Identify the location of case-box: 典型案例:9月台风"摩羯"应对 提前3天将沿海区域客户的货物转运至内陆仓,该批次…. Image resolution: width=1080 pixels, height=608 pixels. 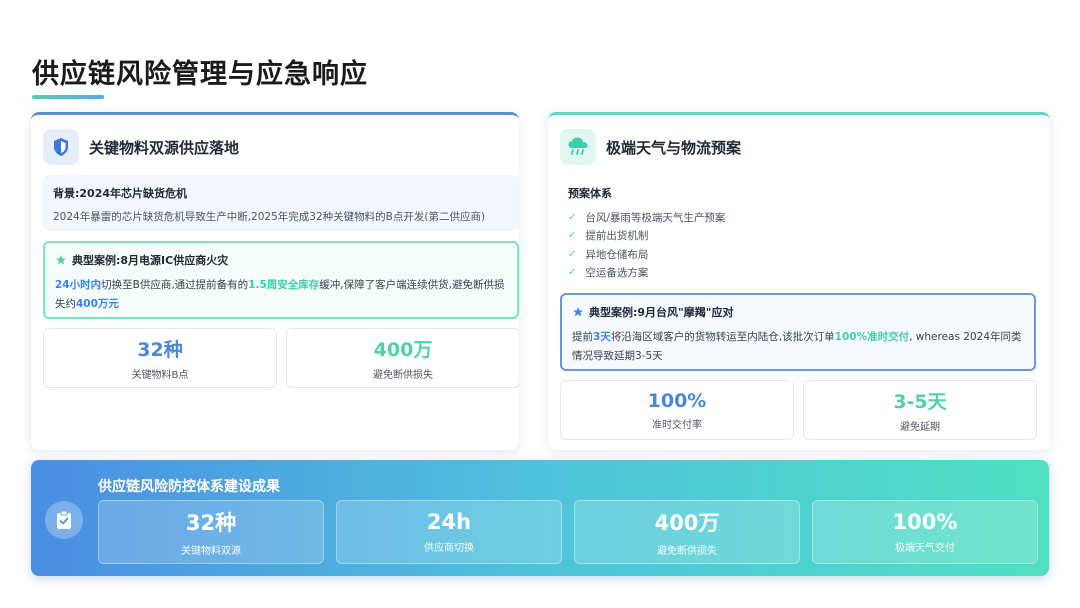
(798, 332).